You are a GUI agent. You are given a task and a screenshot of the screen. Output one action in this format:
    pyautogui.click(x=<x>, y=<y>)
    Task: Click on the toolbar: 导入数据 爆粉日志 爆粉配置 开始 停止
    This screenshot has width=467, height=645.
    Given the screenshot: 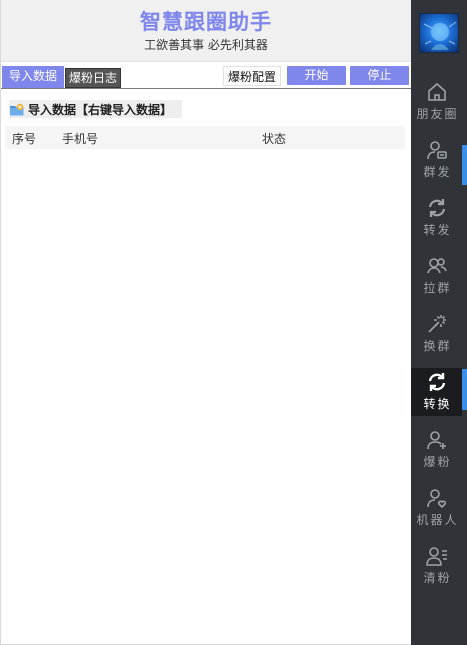 What is the action you would take?
    pyautogui.click(x=206, y=76)
    